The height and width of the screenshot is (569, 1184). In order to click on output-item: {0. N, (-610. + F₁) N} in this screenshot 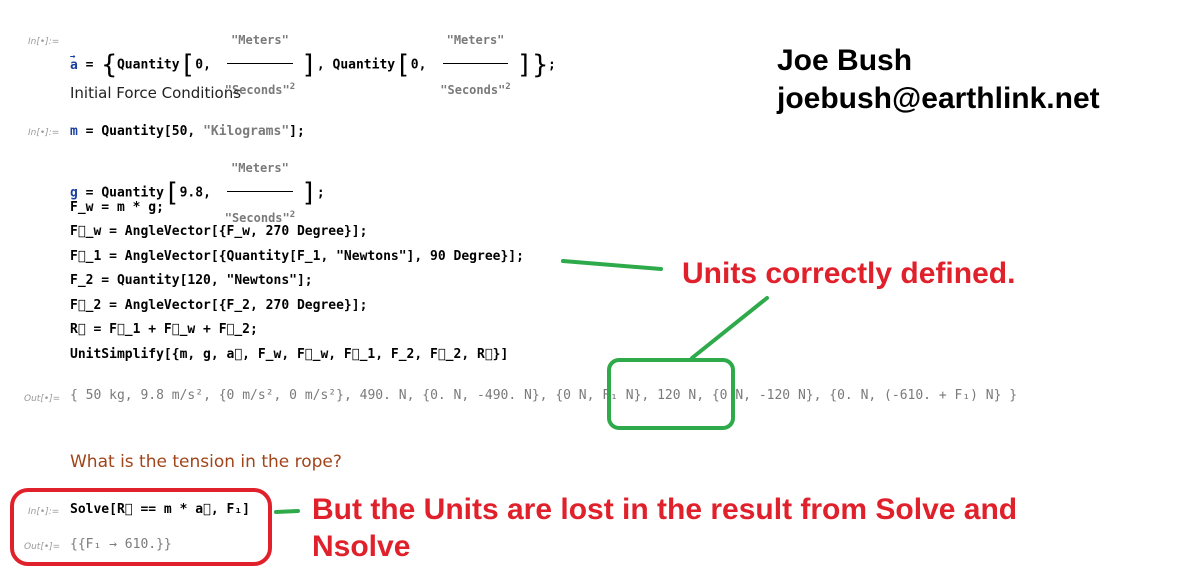, I will do `click(915, 395)`.